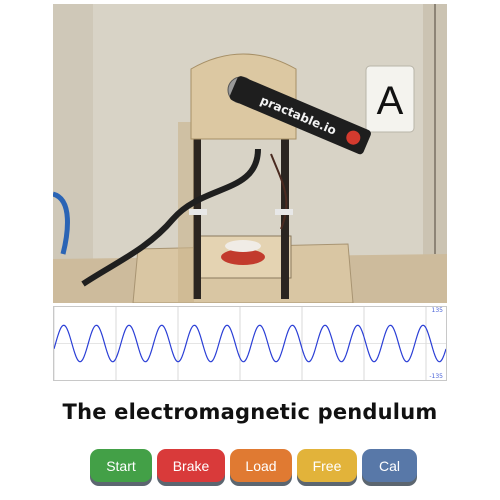 Image resolution: width=500 pixels, height=500 pixels. Describe the element at coordinates (437, 310) in the screenshot. I see `y-max-tick-label: 135` at that location.